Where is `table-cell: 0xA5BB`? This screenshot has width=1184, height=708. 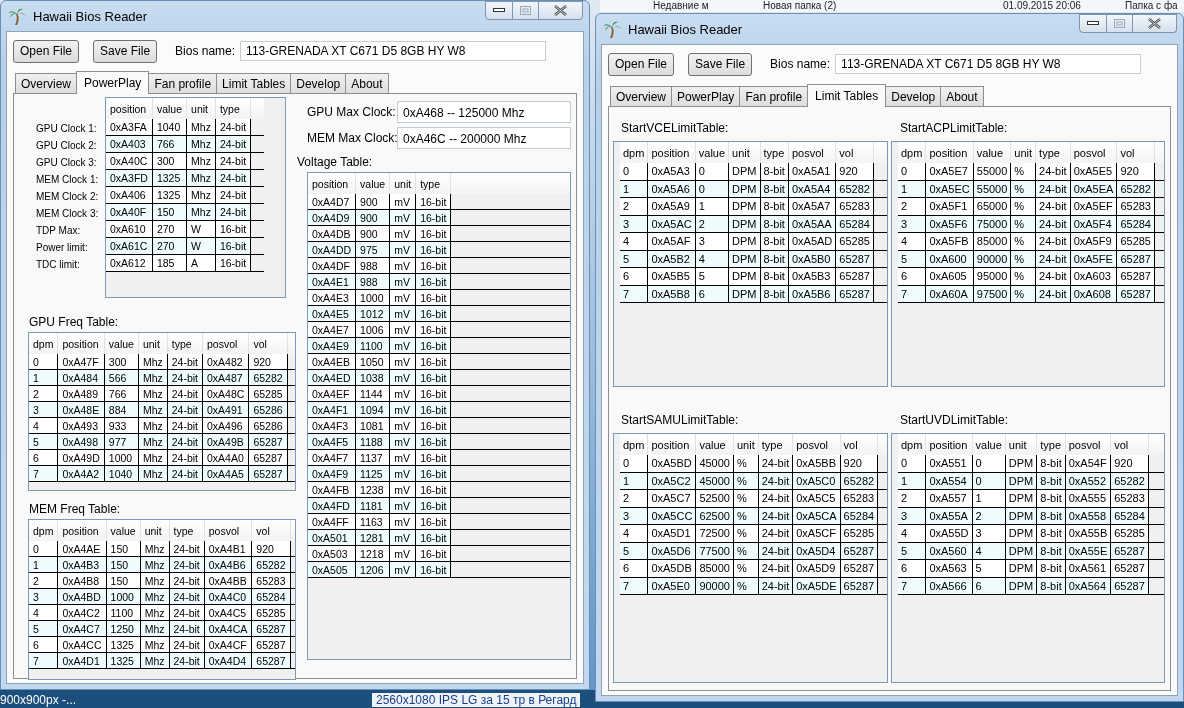 table-cell: 0xA5BB is located at coordinates (816, 463).